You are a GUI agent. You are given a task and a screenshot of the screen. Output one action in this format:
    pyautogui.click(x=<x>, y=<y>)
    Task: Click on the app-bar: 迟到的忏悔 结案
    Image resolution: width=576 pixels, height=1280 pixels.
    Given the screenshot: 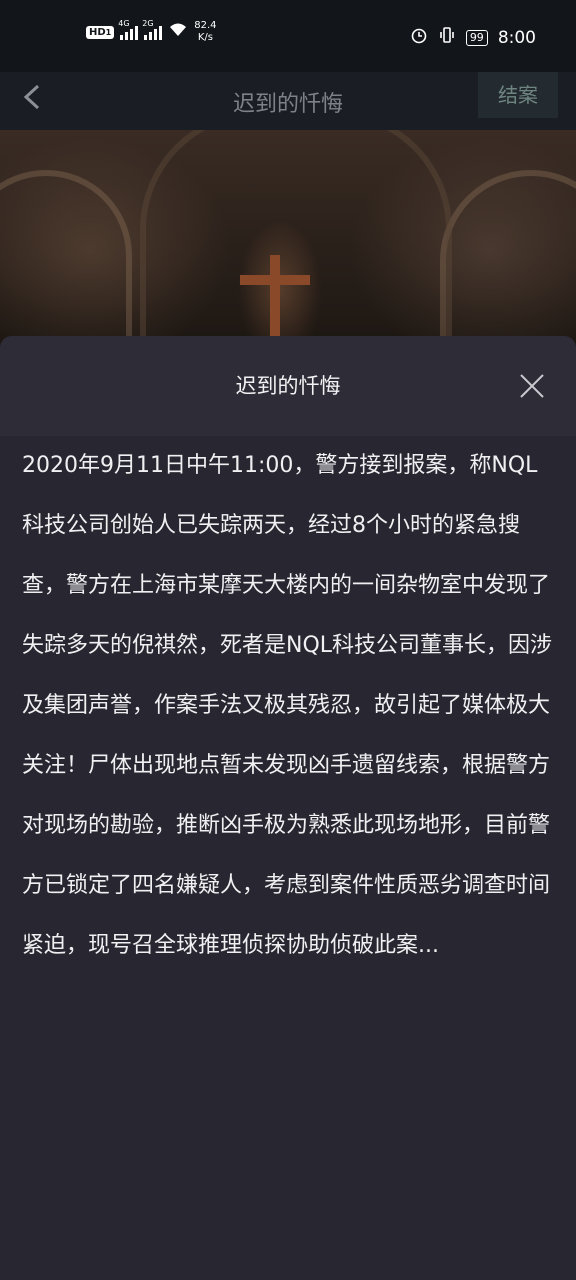 What is the action you would take?
    pyautogui.click(x=288, y=101)
    